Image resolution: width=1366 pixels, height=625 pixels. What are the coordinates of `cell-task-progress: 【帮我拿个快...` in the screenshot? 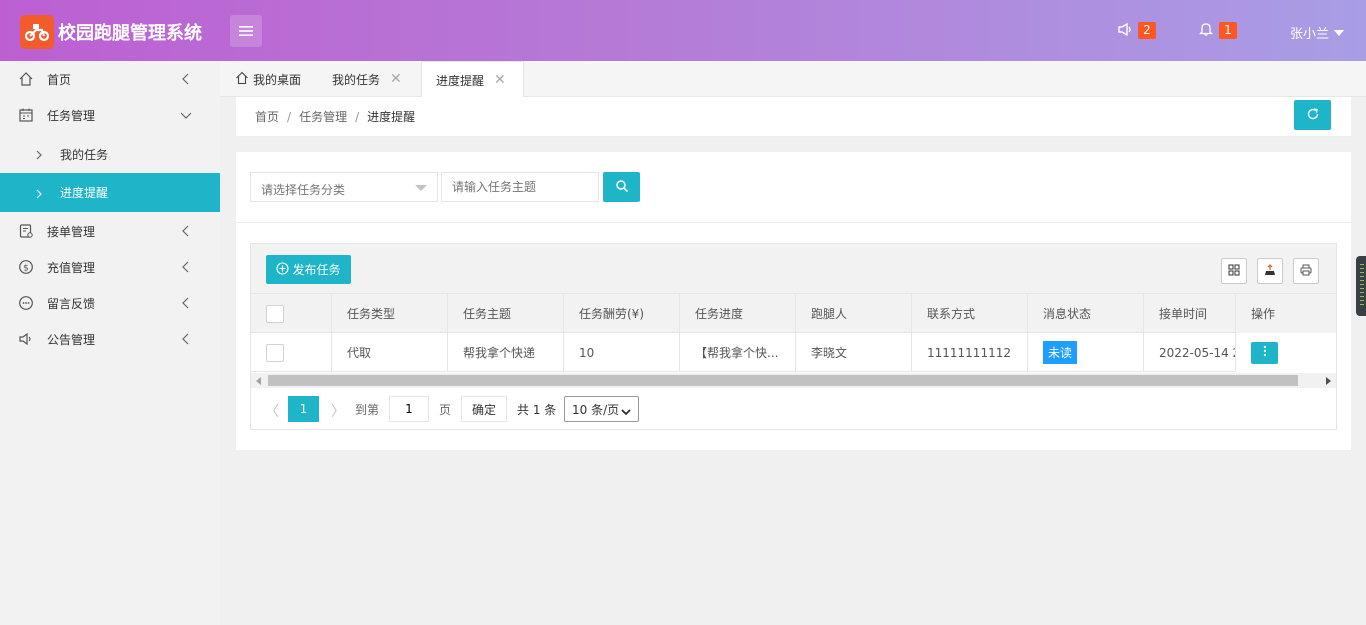 It's located at (738, 352).